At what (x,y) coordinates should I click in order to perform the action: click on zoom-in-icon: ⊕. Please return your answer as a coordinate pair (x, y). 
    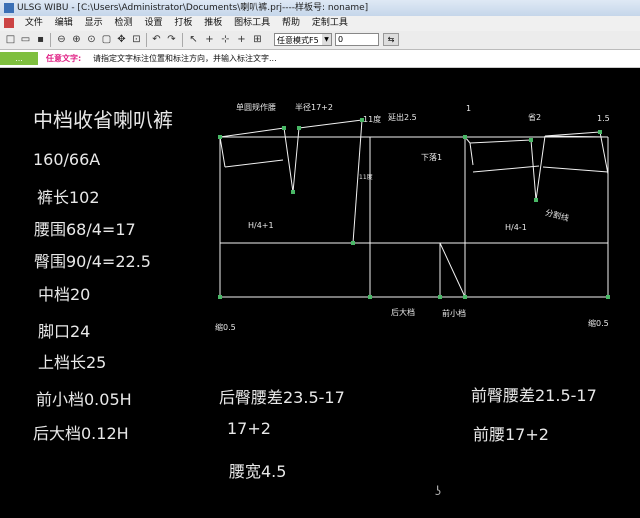
    Looking at the image, I should click on (76, 39).